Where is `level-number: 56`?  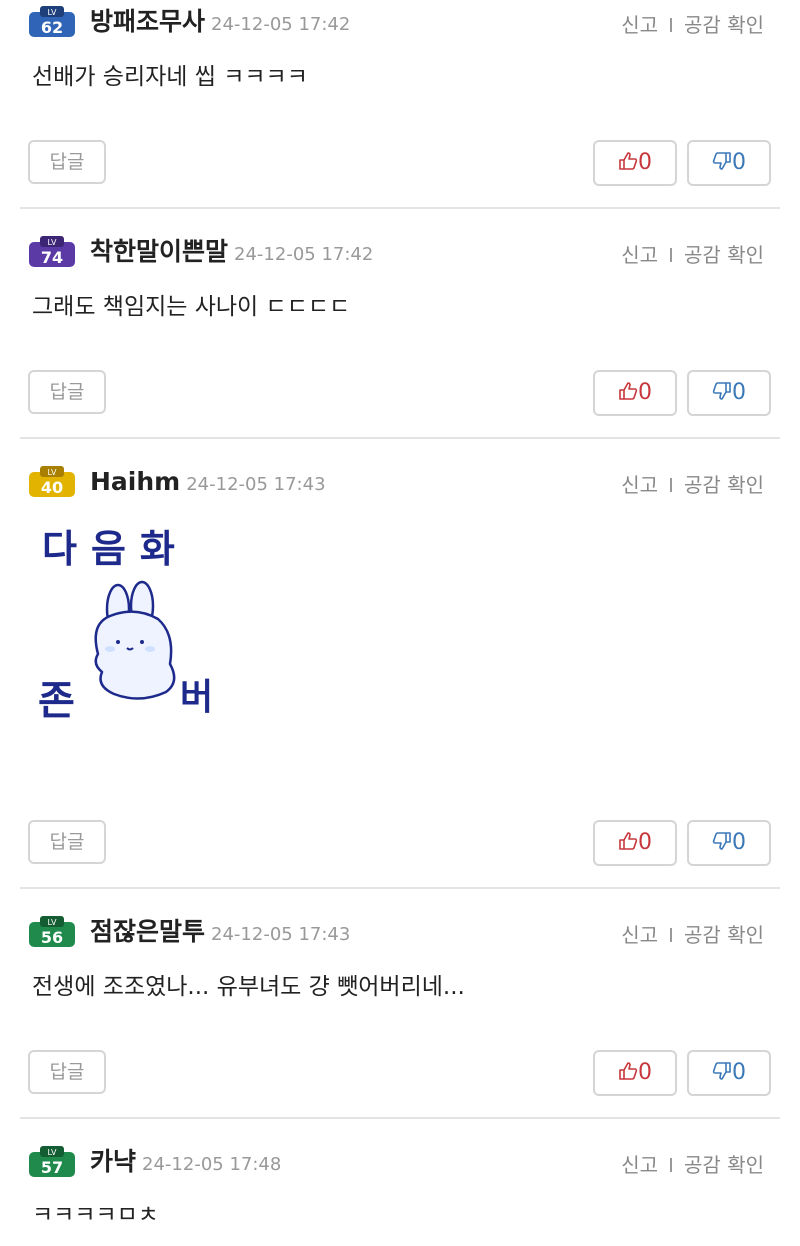
level-number: 56 is located at coordinates (52, 937).